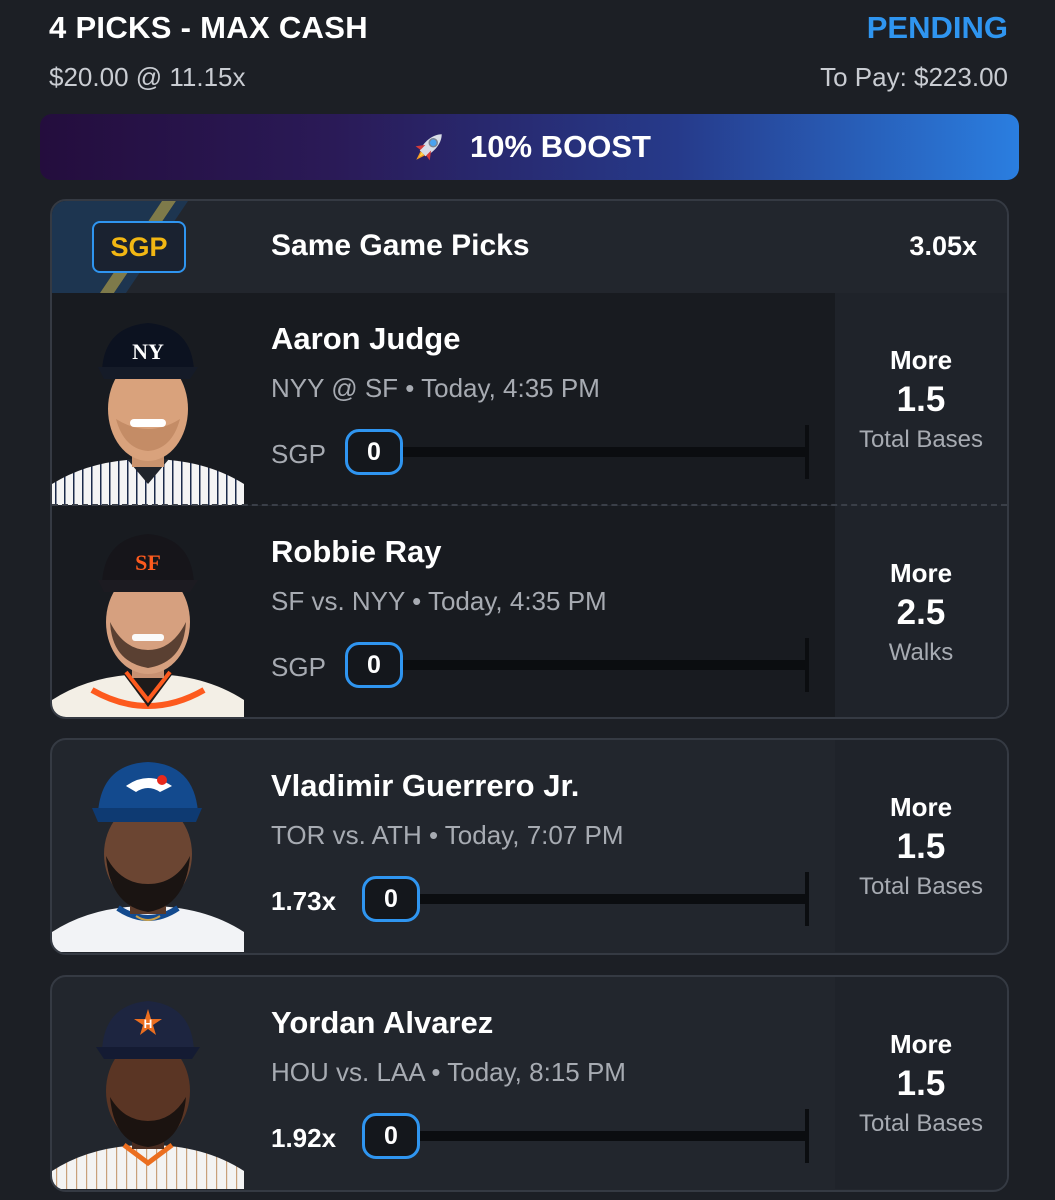 The width and height of the screenshot is (1055, 1200). I want to click on status-badge: PENDING, so click(937, 27).